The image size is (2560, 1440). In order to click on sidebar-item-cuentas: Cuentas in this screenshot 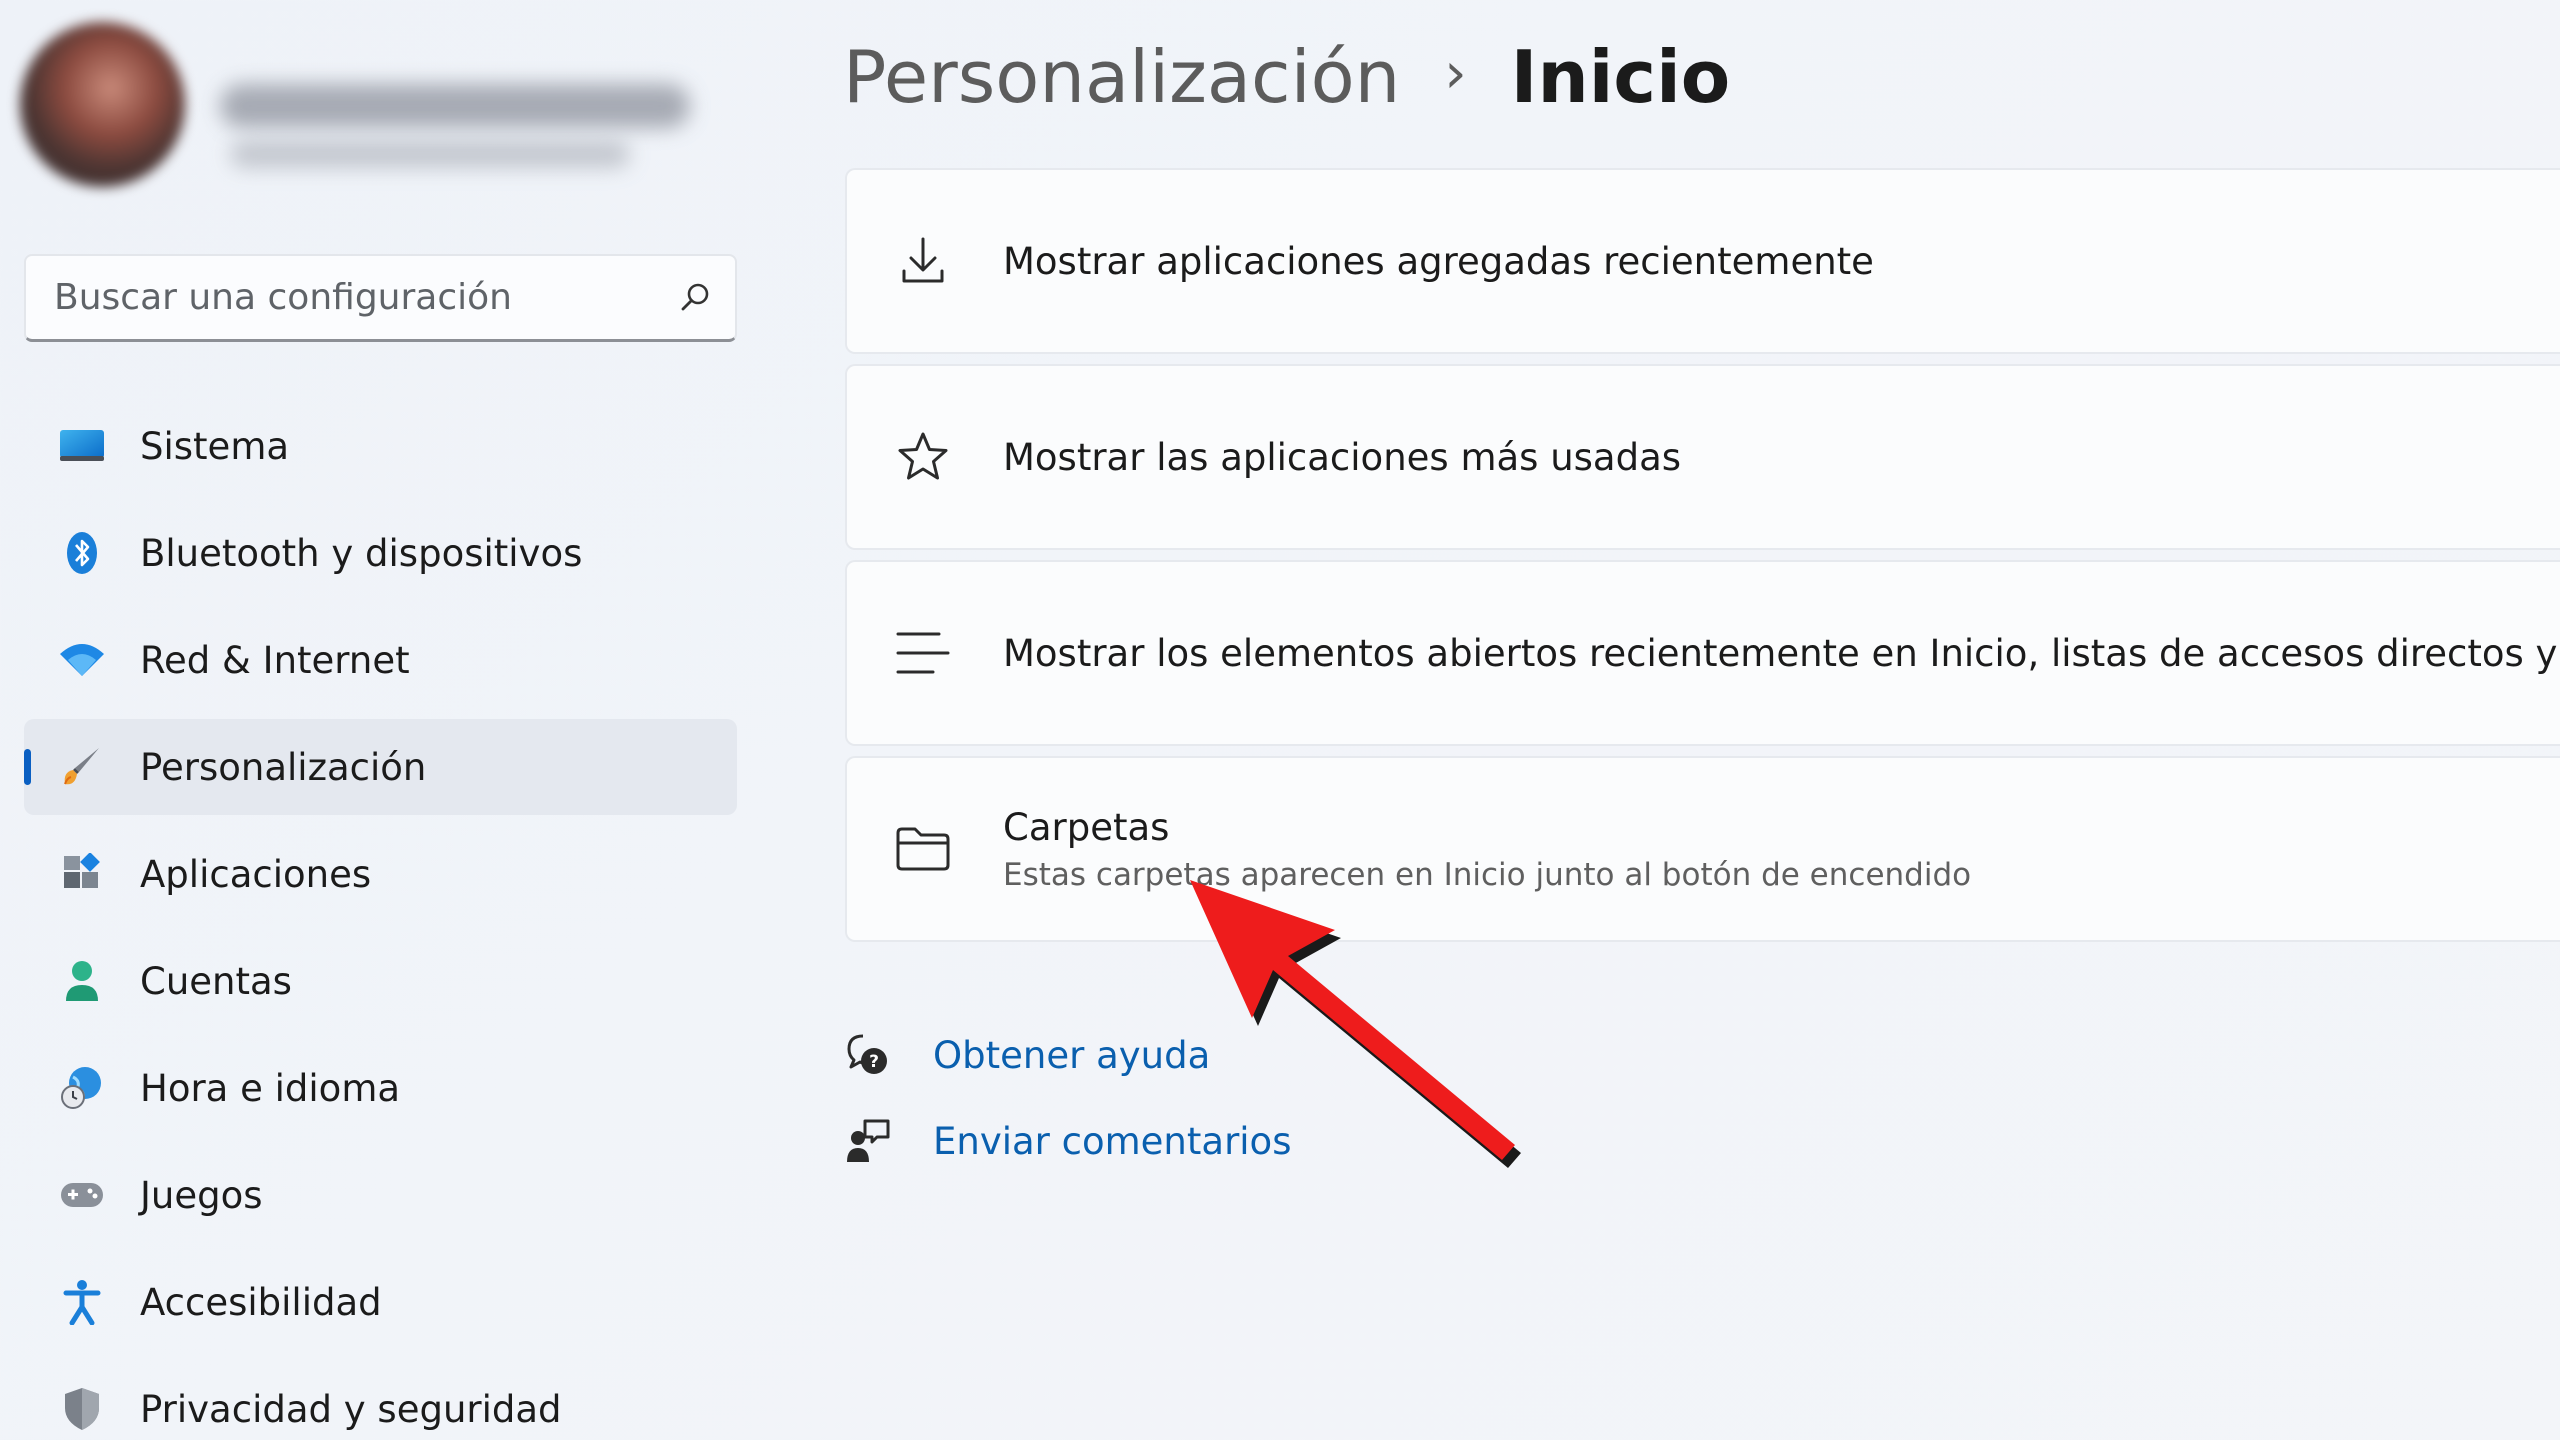, I will do `click(380, 981)`.